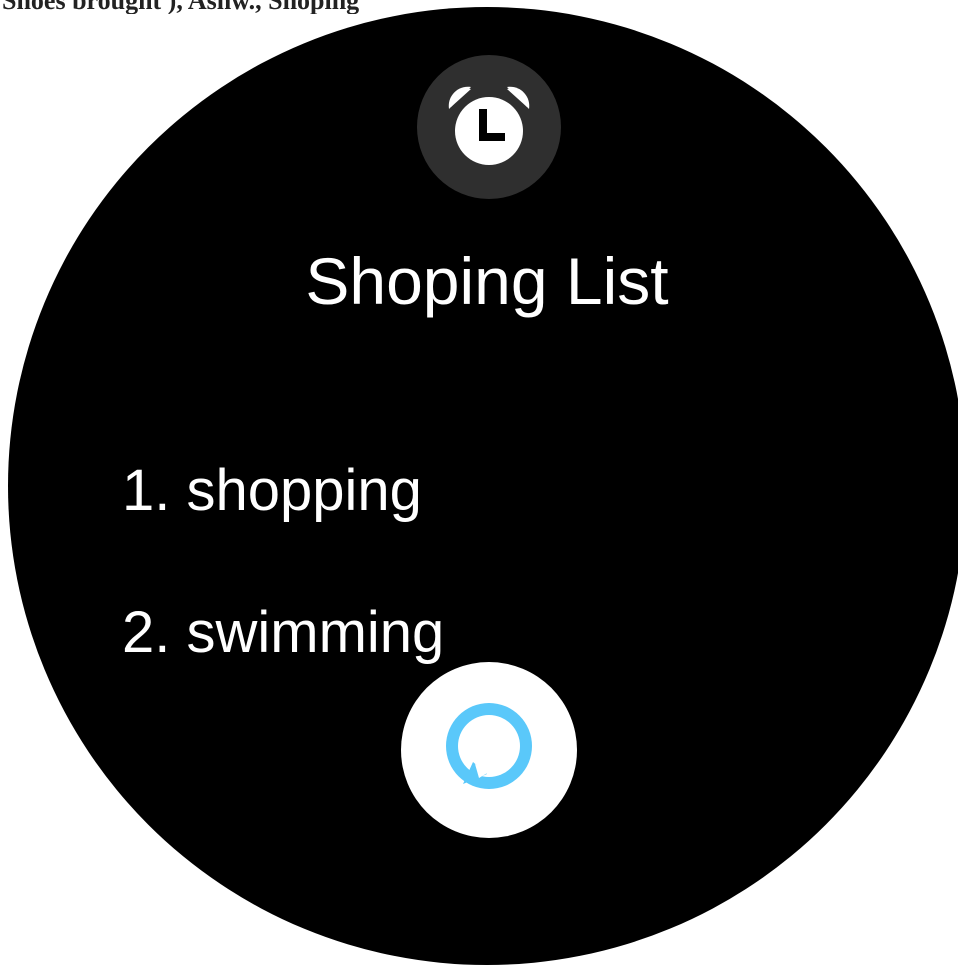 This screenshot has width=958, height=965. I want to click on alarm-badge, so click(489, 127).